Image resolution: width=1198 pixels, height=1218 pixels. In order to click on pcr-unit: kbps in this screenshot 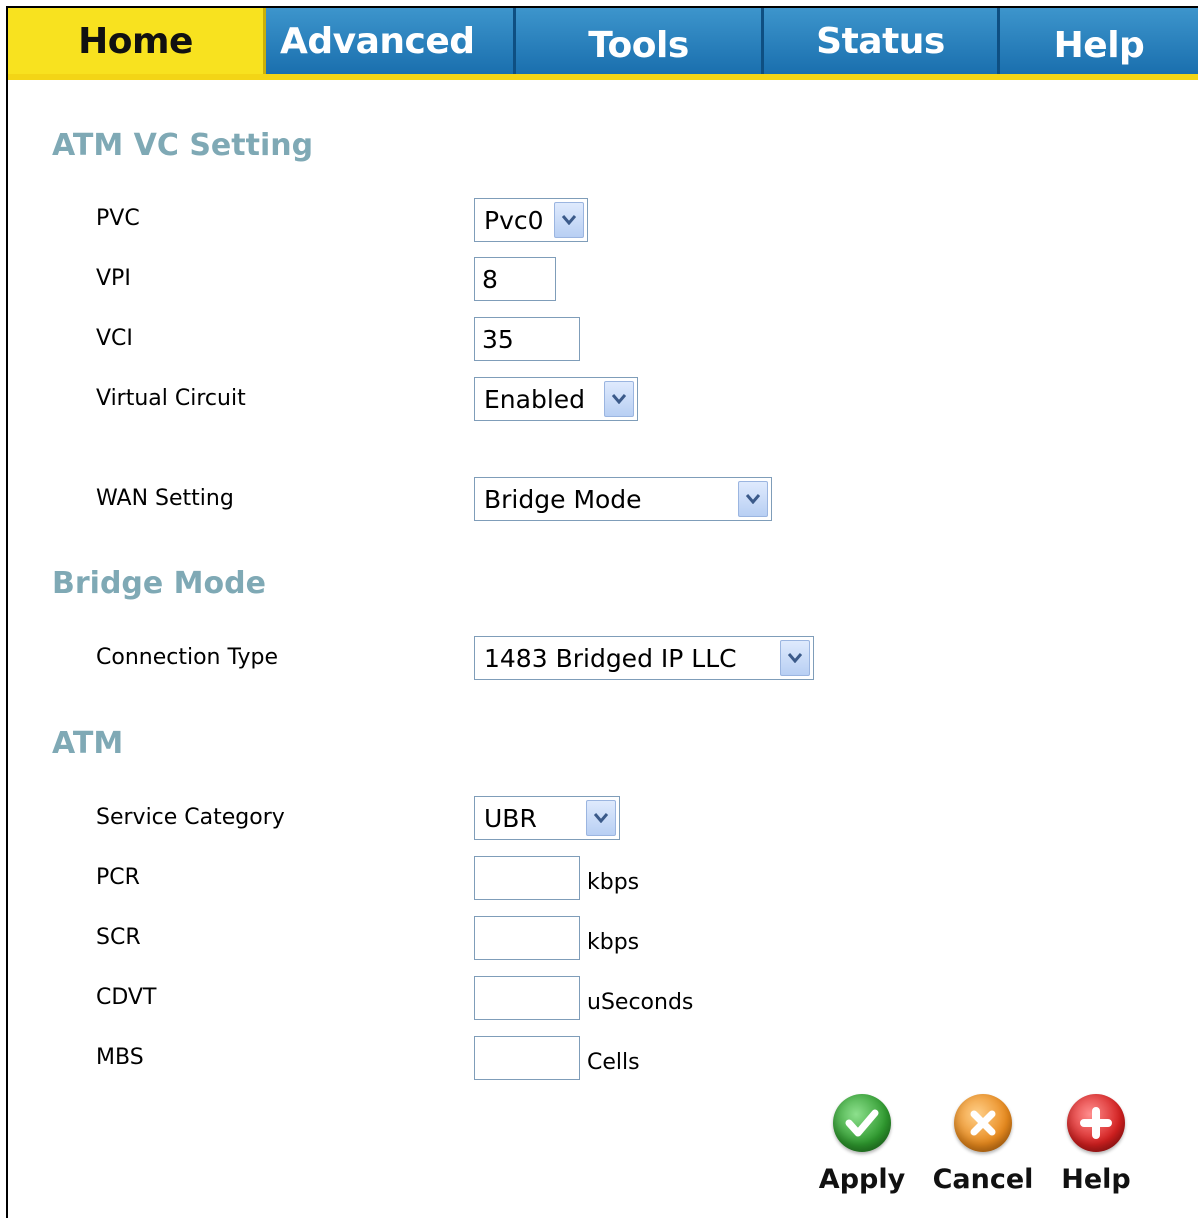, I will do `click(613, 882)`.